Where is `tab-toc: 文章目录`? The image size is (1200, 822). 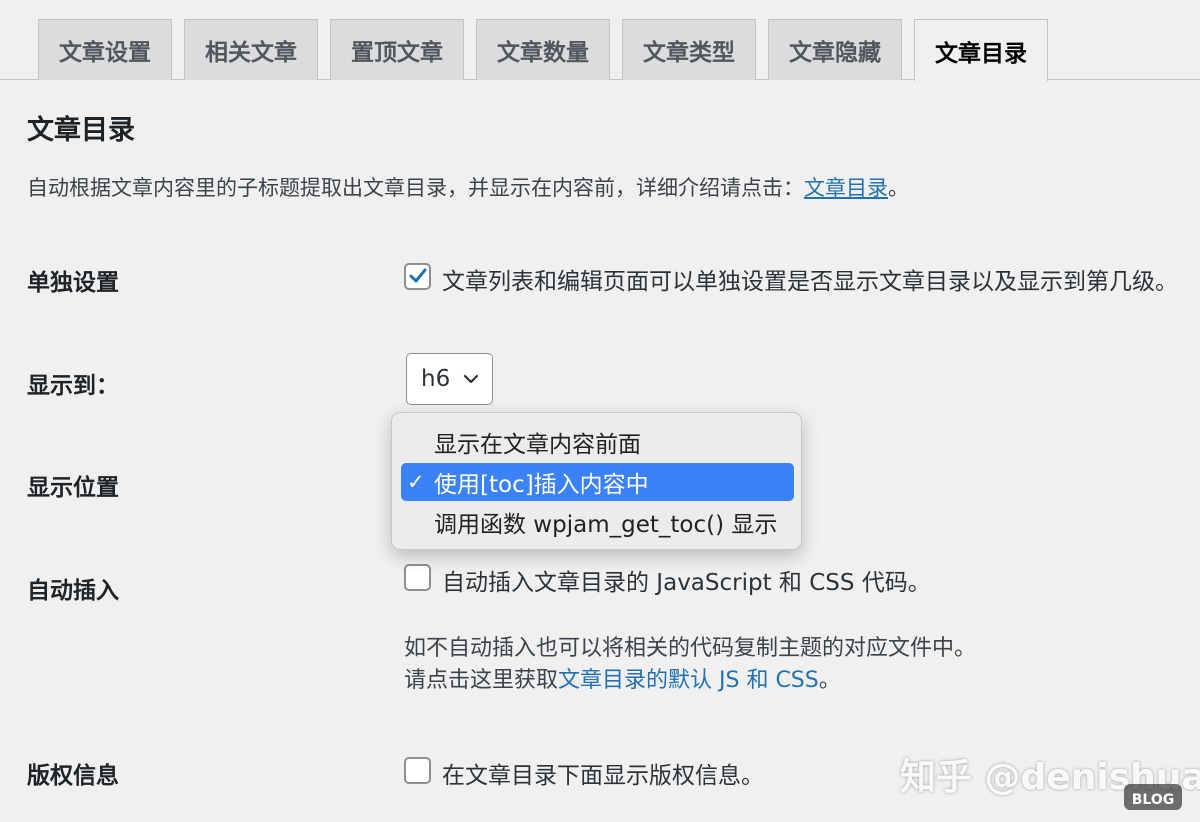 tab-toc: 文章目录 is located at coordinates (981, 50).